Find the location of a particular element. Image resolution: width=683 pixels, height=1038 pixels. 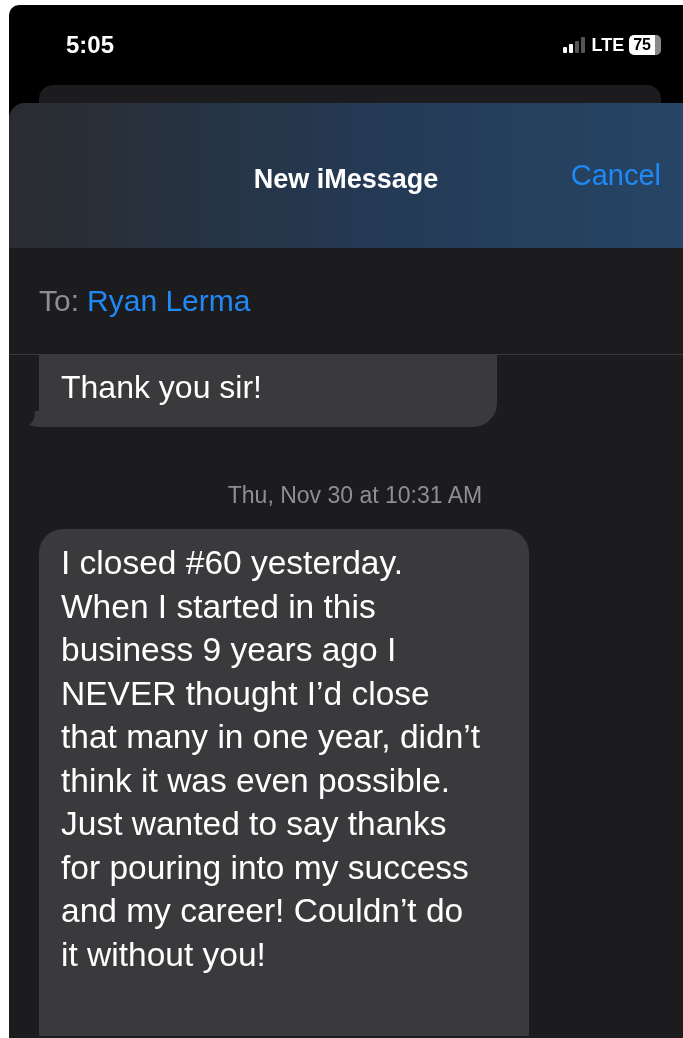

signal-icon is located at coordinates (574, 45).